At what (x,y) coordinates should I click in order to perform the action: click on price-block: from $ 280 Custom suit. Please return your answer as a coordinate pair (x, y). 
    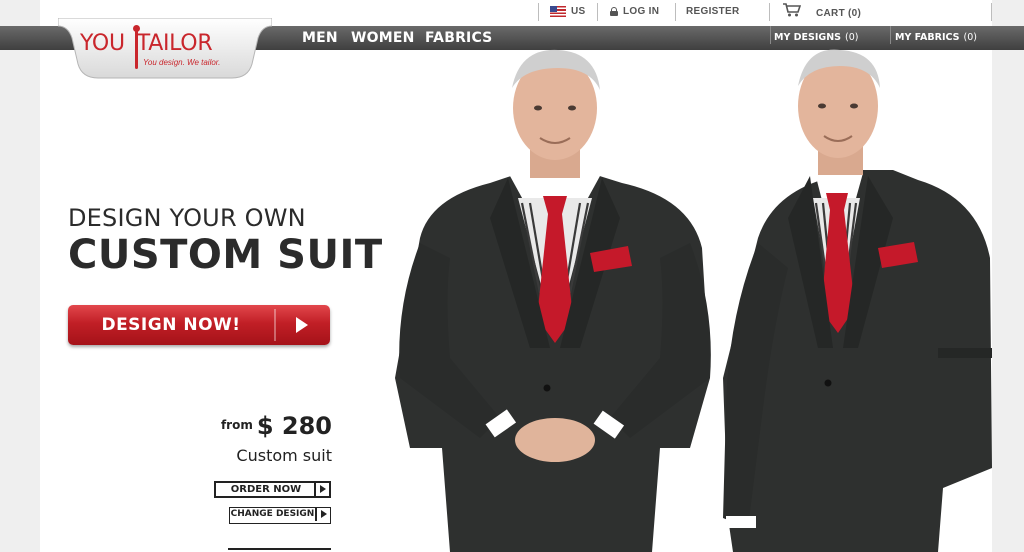
    Looking at the image, I should click on (276, 438).